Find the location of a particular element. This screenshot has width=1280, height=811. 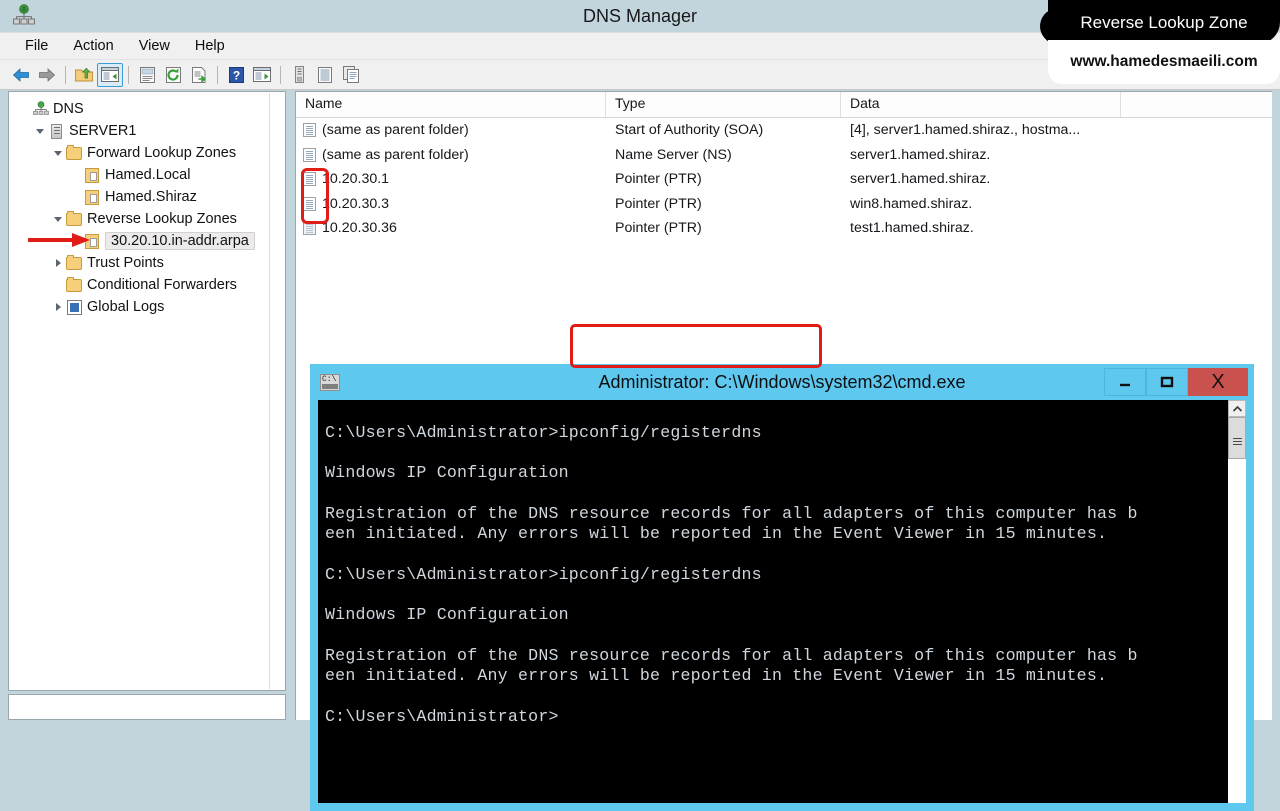

tree-node-server1: SERVER1 is located at coordinates (149, 131).